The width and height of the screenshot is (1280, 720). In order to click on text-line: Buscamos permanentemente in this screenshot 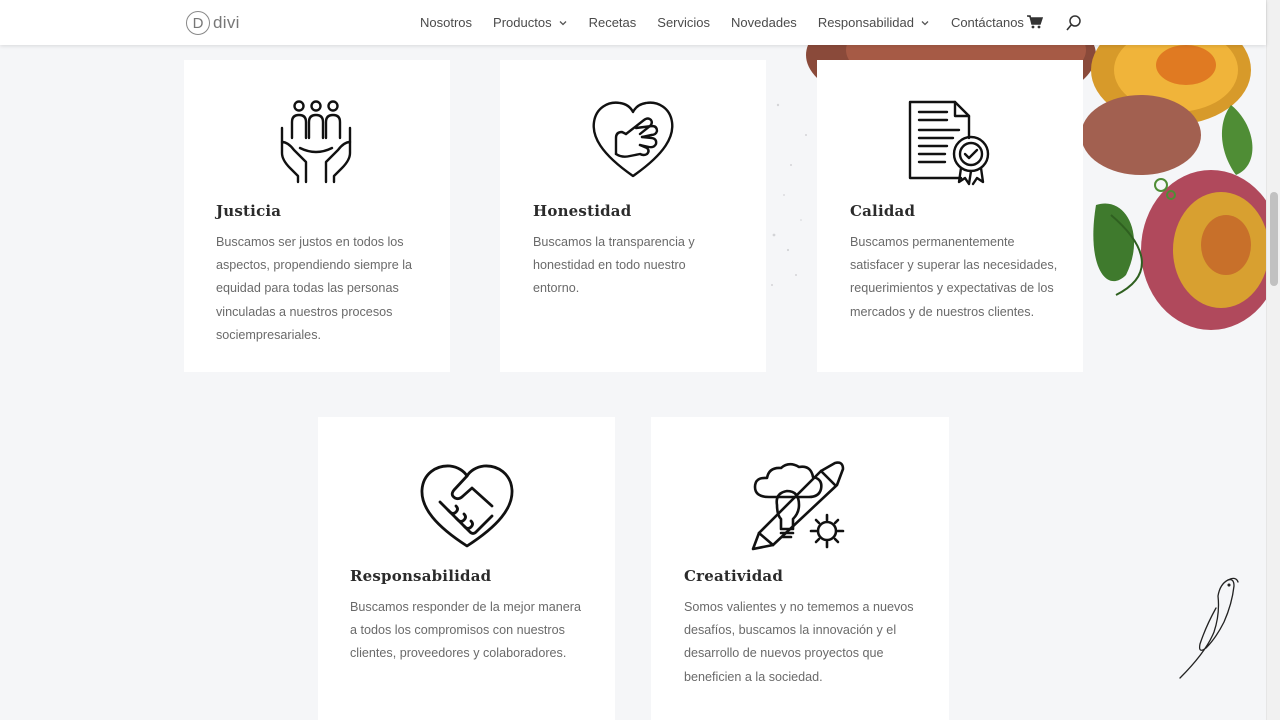, I will do `click(932, 242)`.